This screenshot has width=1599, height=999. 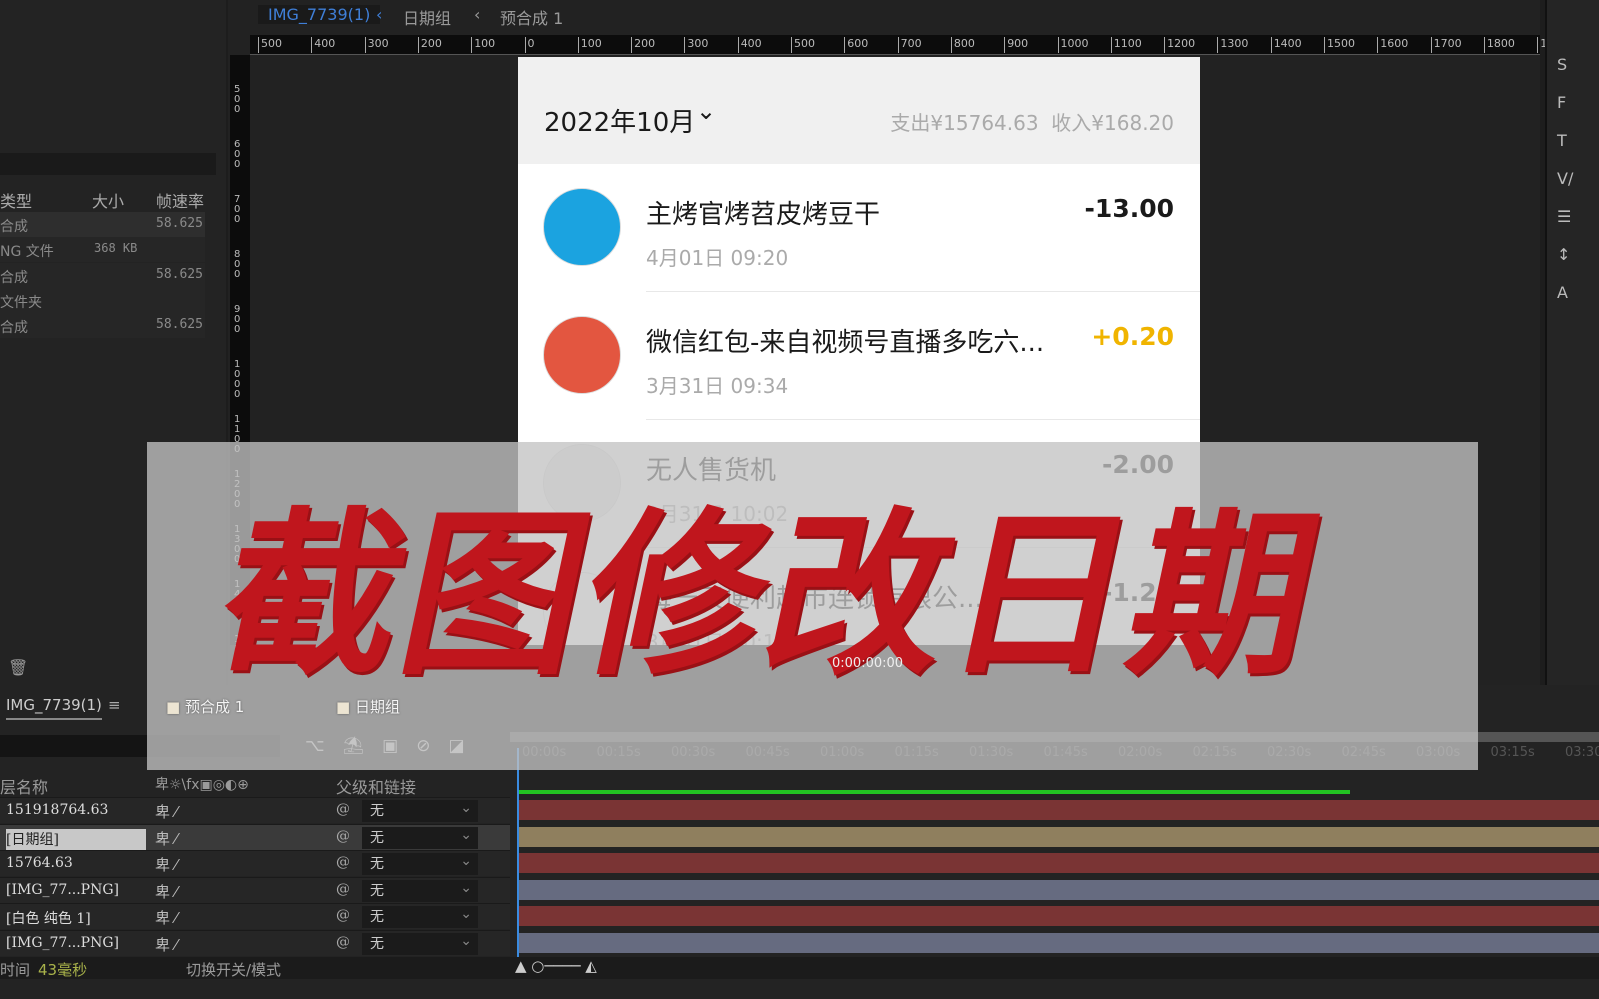 I want to click on layer-row: 15764.63 卑 ⁄ @ 无 ⌄, so click(x=255, y=863).